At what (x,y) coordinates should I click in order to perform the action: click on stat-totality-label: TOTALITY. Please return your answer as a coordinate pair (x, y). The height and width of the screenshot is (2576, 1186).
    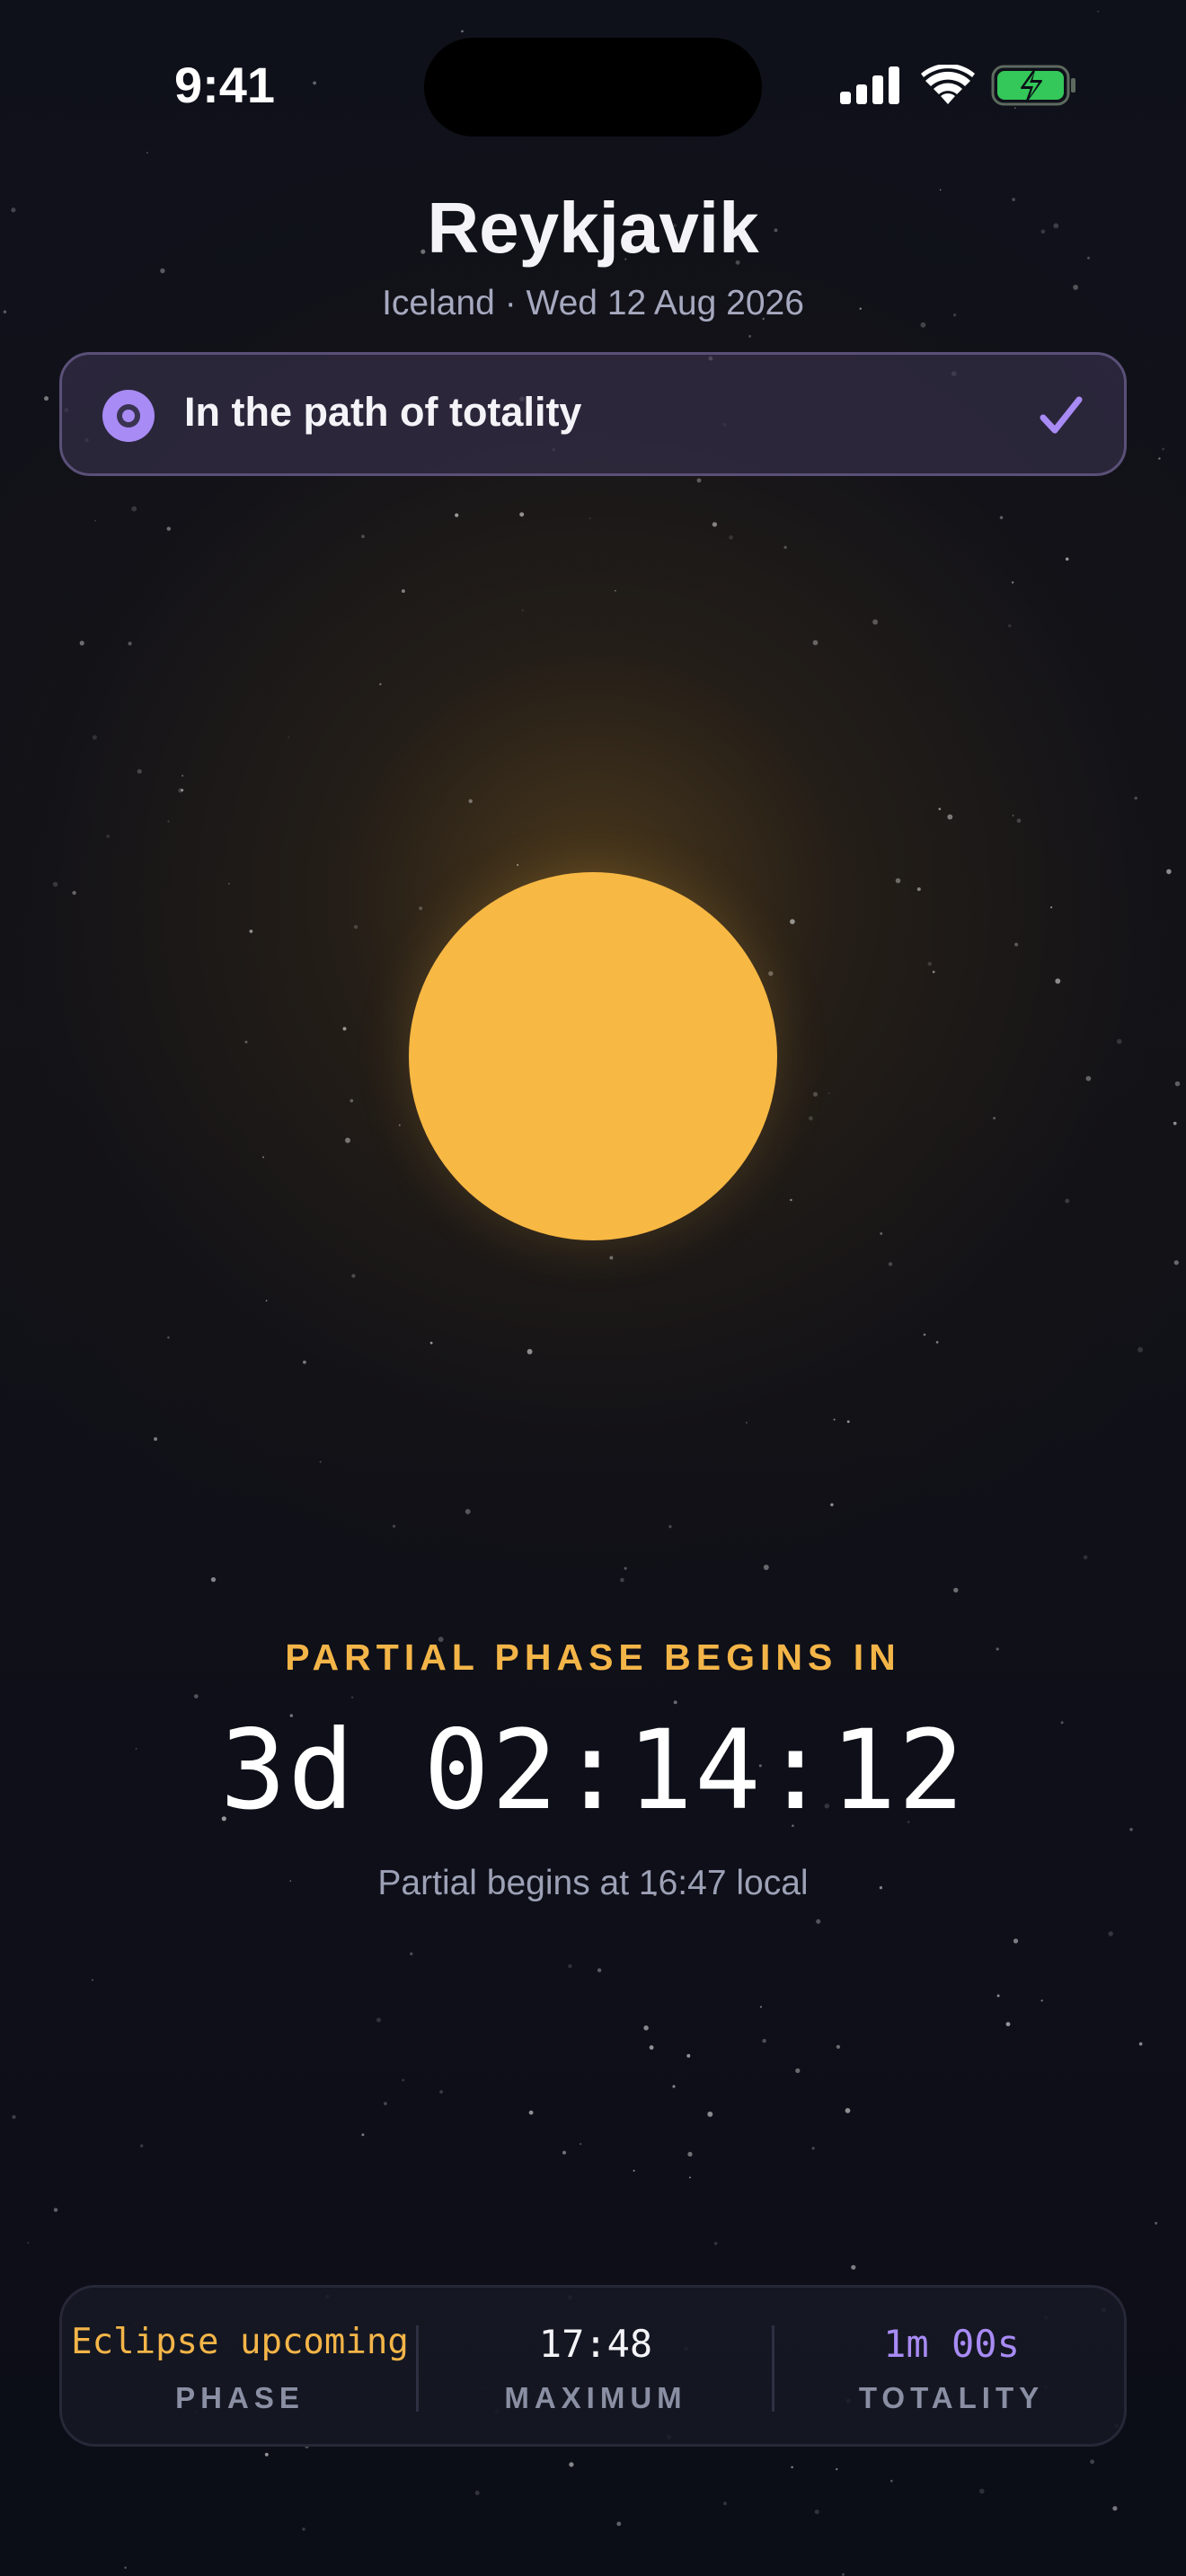
    Looking at the image, I should click on (951, 2397).